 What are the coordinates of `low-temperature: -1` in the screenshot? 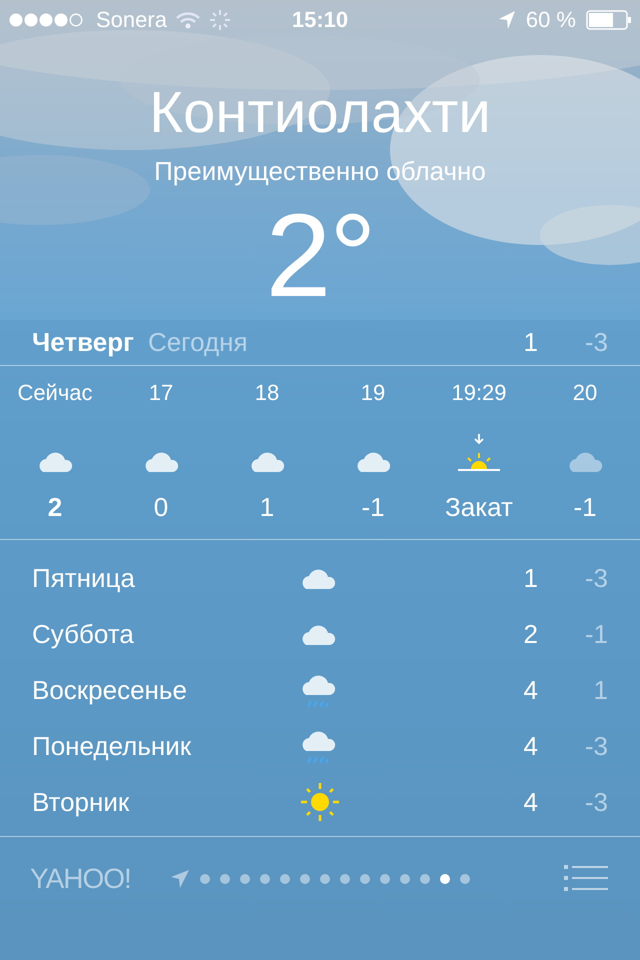 It's located at (596, 634).